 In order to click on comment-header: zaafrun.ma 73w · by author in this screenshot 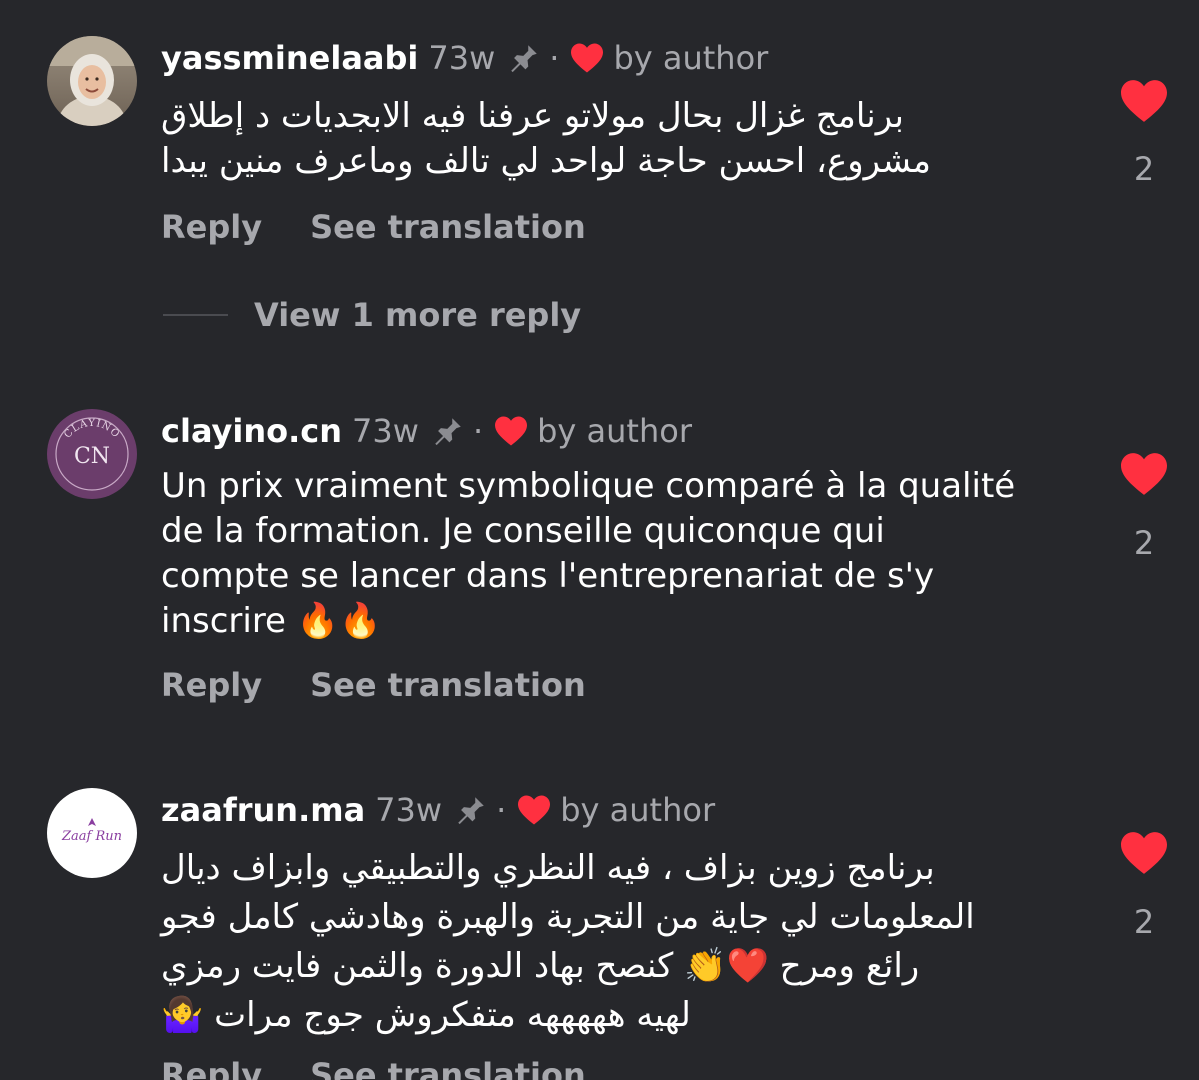, I will do `click(438, 810)`.